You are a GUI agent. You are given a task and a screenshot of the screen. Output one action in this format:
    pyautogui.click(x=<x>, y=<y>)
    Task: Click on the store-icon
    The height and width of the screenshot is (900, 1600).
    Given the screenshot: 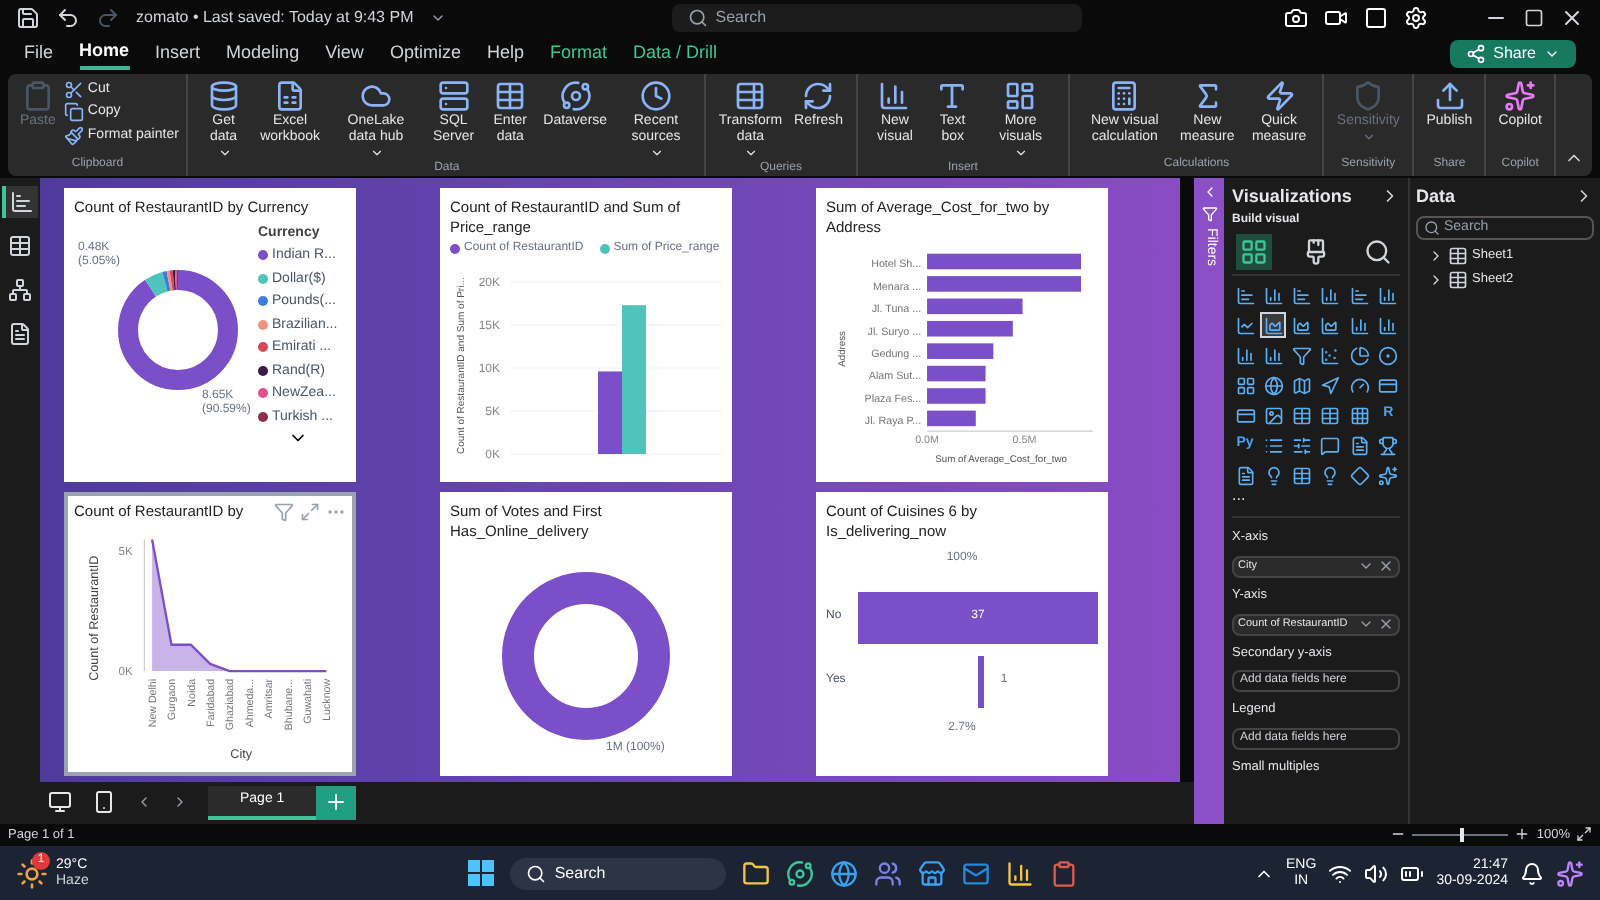 What is the action you would take?
    pyautogui.click(x=932, y=873)
    